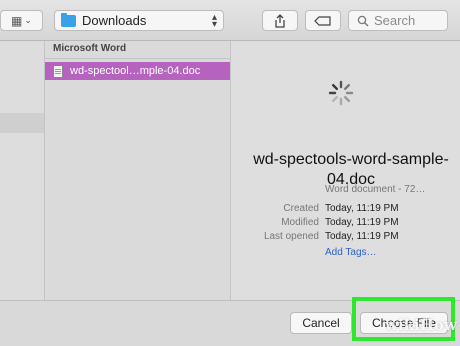 The image size is (460, 346). Describe the element at coordinates (362, 236) in the screenshot. I see `last-opened-value: Today, 11:19 PM` at that location.